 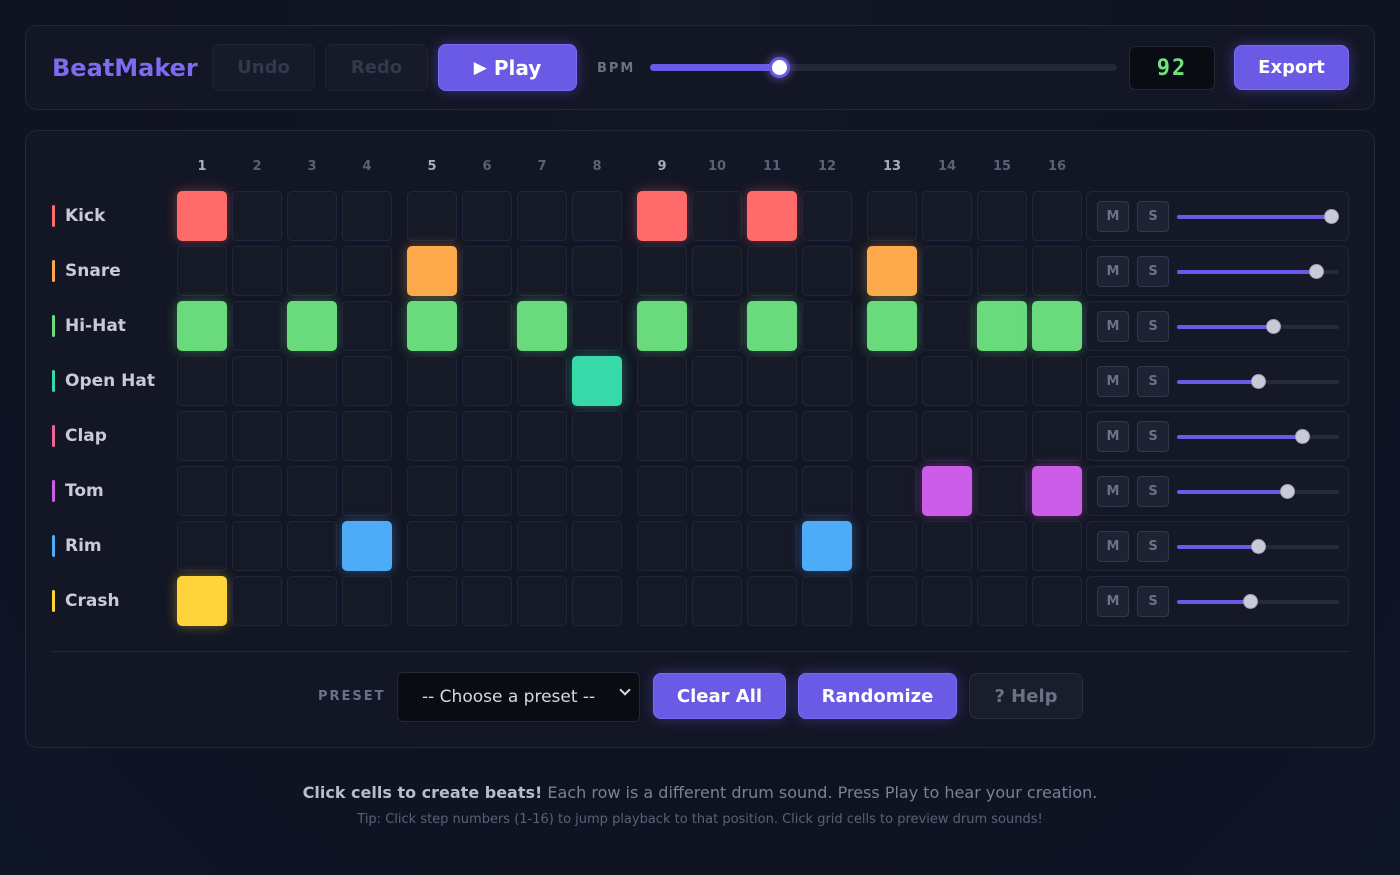 I want to click on step-number-9: 9, so click(x=662, y=166).